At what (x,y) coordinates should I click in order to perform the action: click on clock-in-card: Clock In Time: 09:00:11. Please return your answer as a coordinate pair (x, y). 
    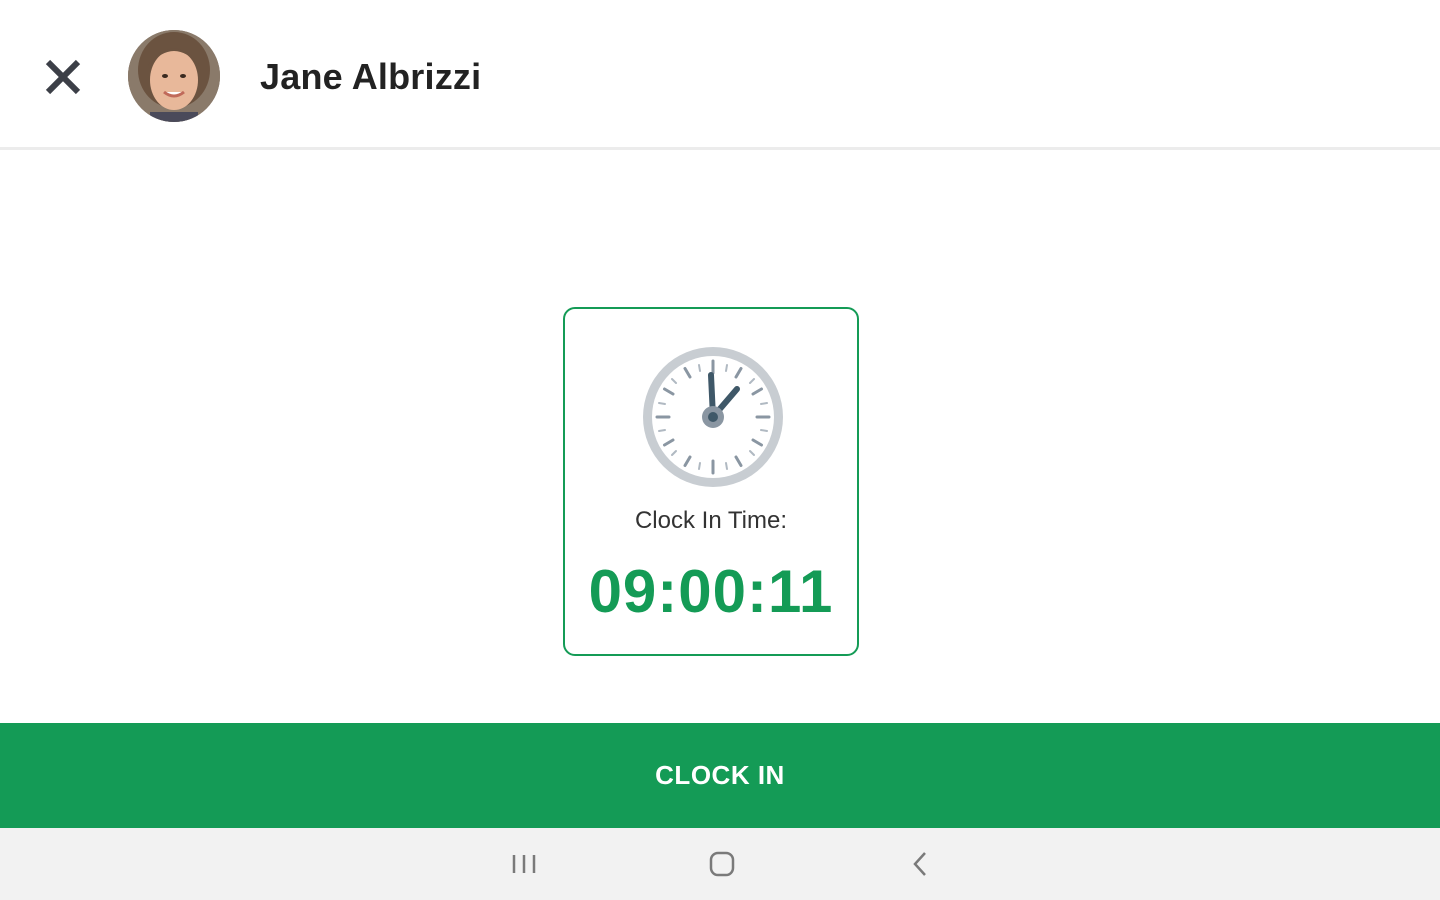
    Looking at the image, I should click on (711, 481).